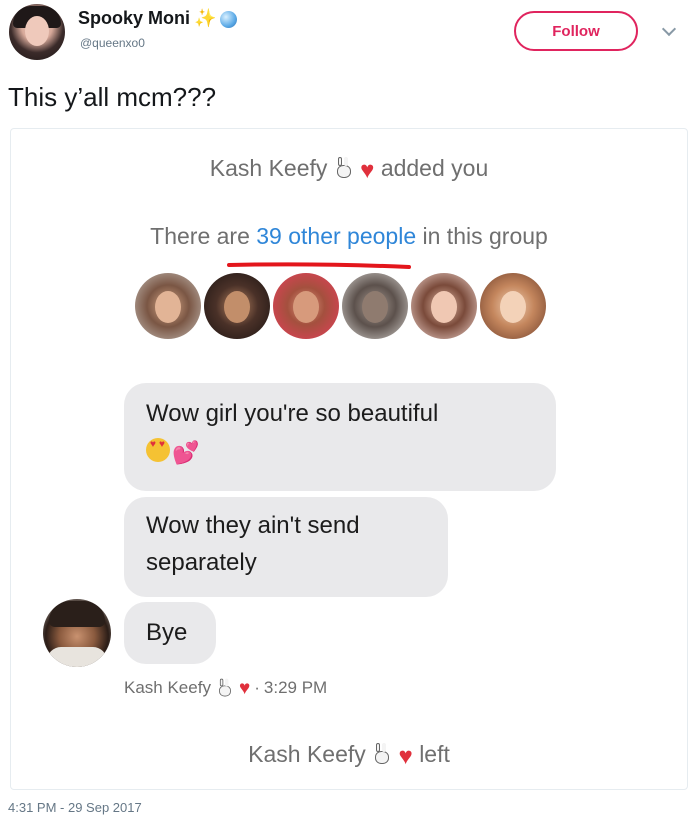 The width and height of the screenshot is (700, 825). I want to click on added-by-name: Kash Keefy, so click(268, 168).